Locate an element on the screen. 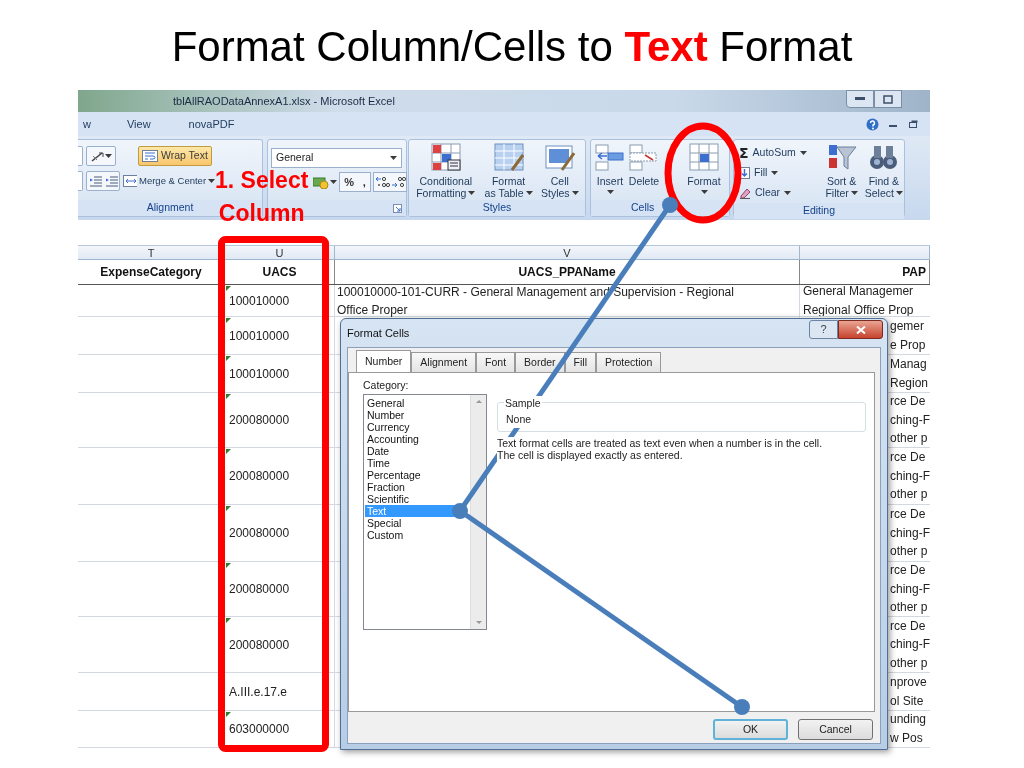 This screenshot has height=768, width=1024. wrap-text-button: Wrap Text is located at coordinates (175, 156).